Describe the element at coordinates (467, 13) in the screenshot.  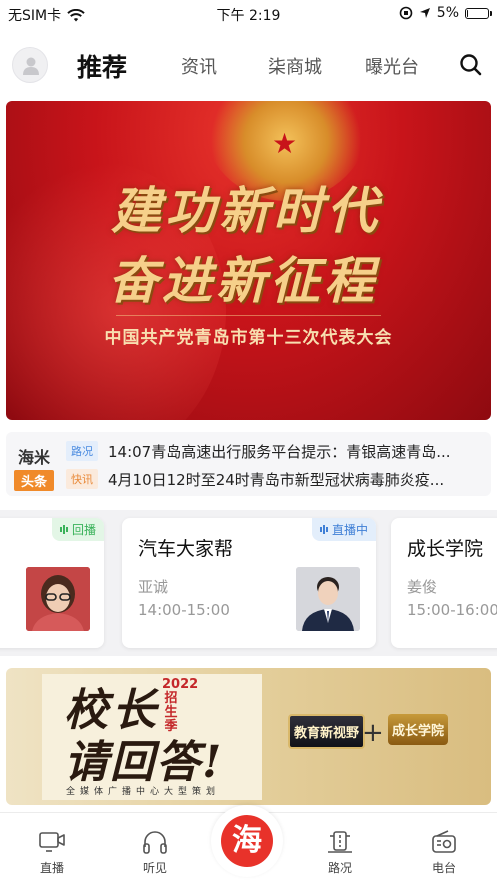
I see `battery-fill` at that location.